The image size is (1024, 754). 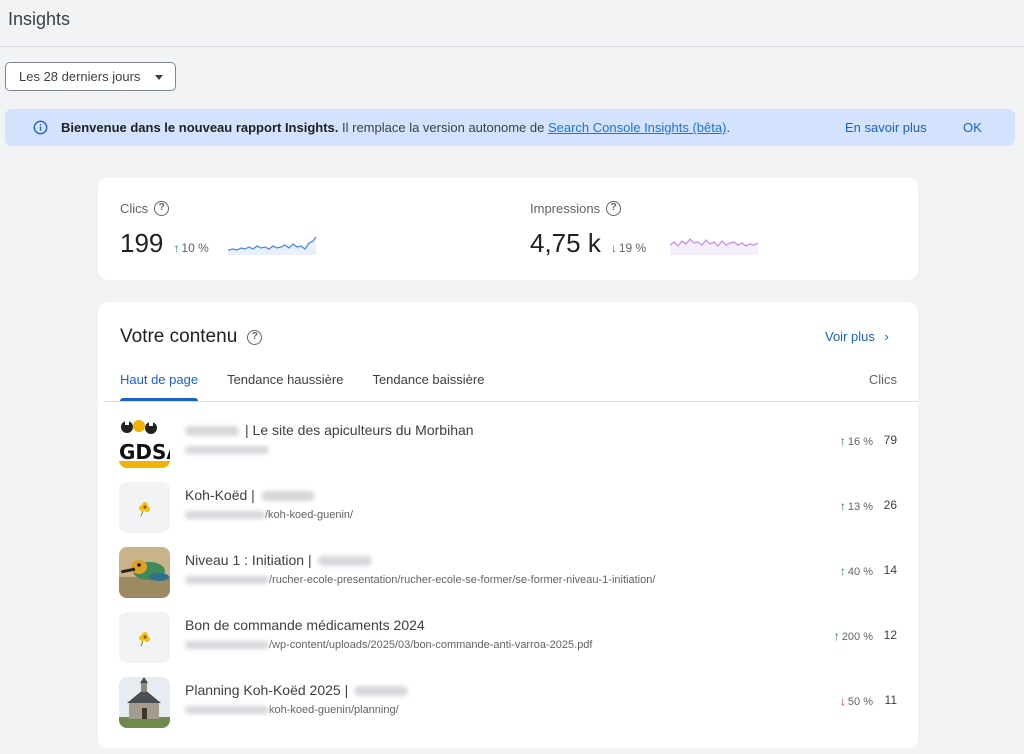 I want to click on row-title: Niveau 1 : Initiation |, so click(x=278, y=560).